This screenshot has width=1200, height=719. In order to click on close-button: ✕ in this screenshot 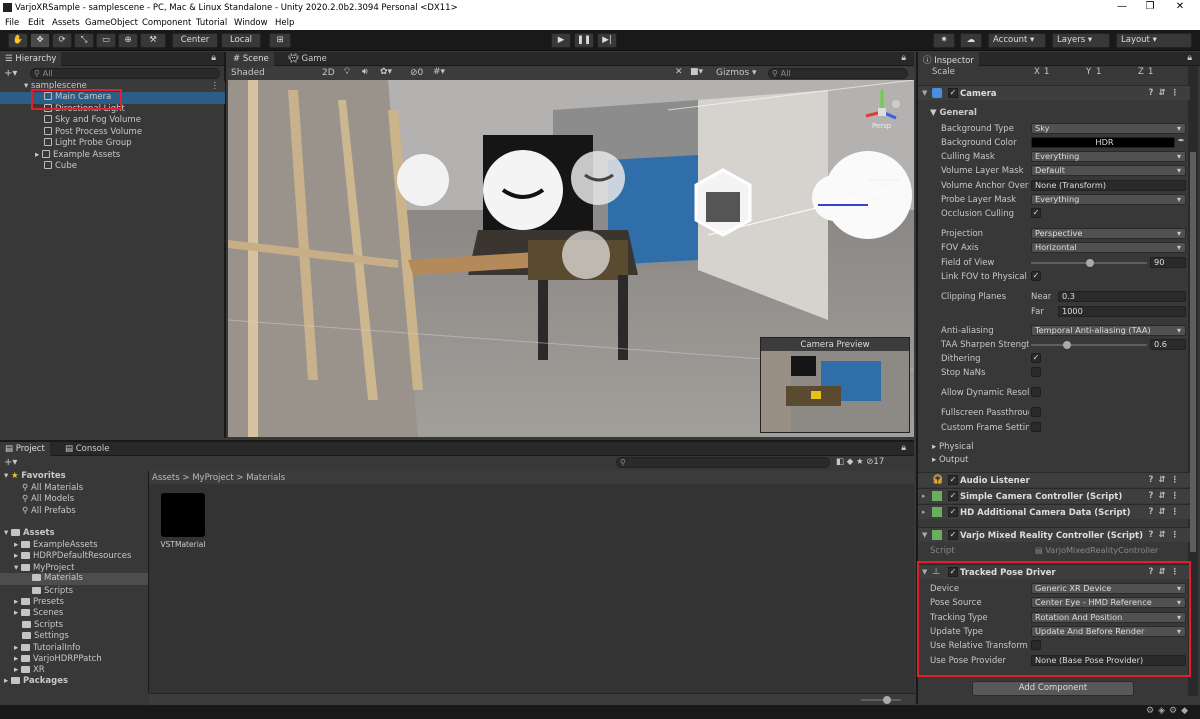, I will do `click(1180, 6)`.